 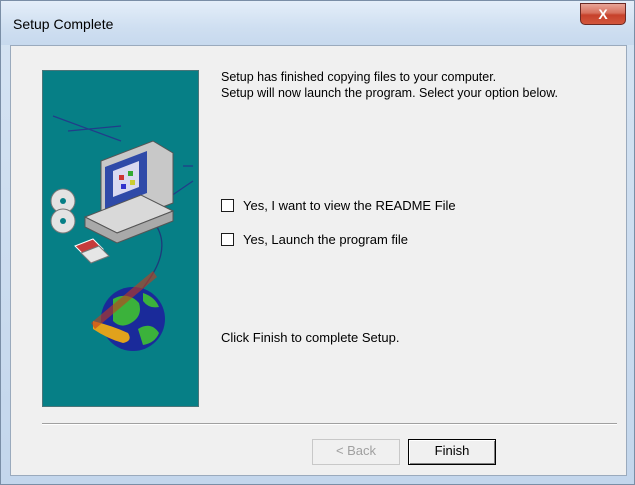 I want to click on readme-checkbox, so click(x=227, y=205).